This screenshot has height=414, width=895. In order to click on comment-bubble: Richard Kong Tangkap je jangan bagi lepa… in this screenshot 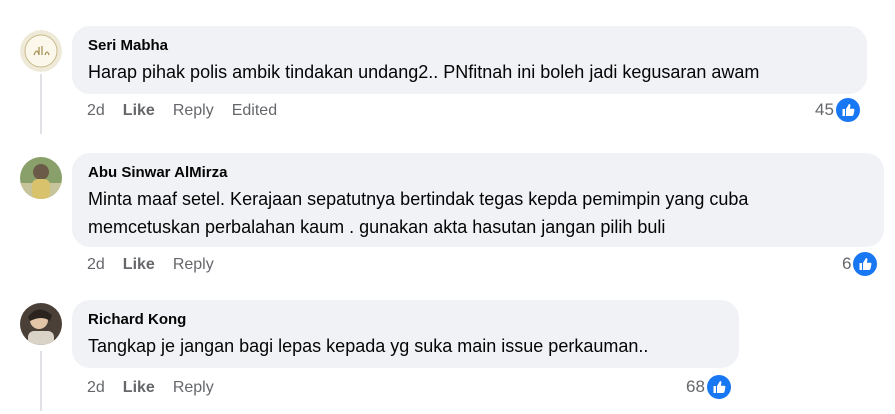, I will do `click(405, 334)`.